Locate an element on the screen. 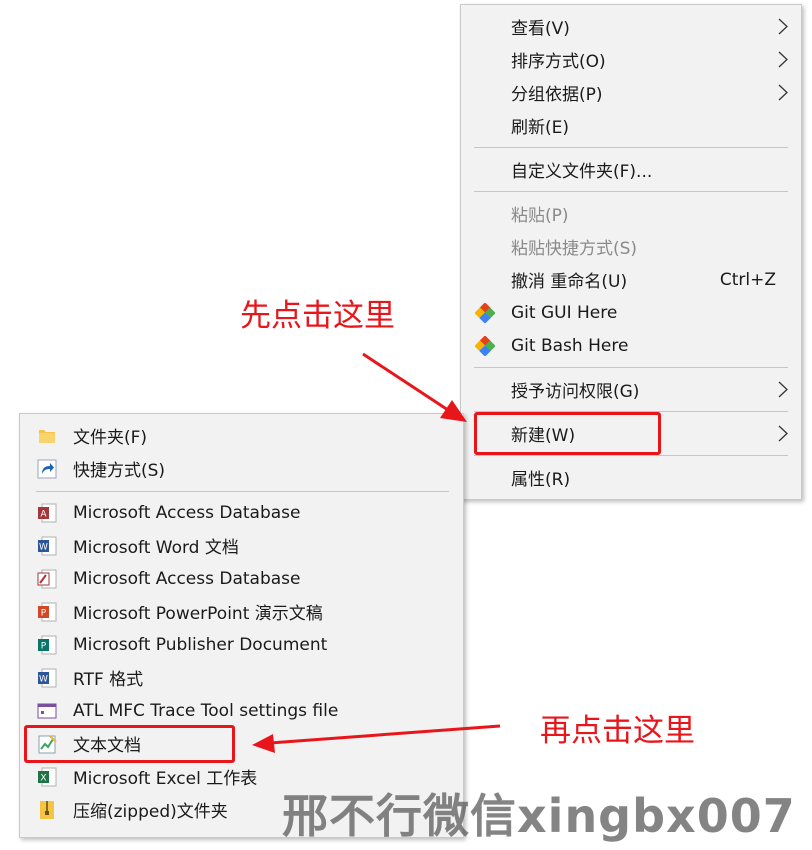 This screenshot has width=812, height=850. arrow-to-text-document is located at coordinates (376, 738).